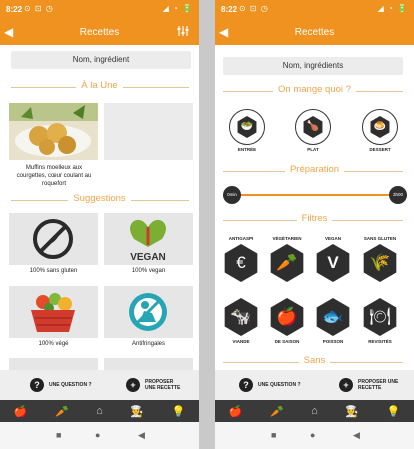 The height and width of the screenshot is (449, 414). I want to click on section-filtres: Filtres, so click(314, 220).